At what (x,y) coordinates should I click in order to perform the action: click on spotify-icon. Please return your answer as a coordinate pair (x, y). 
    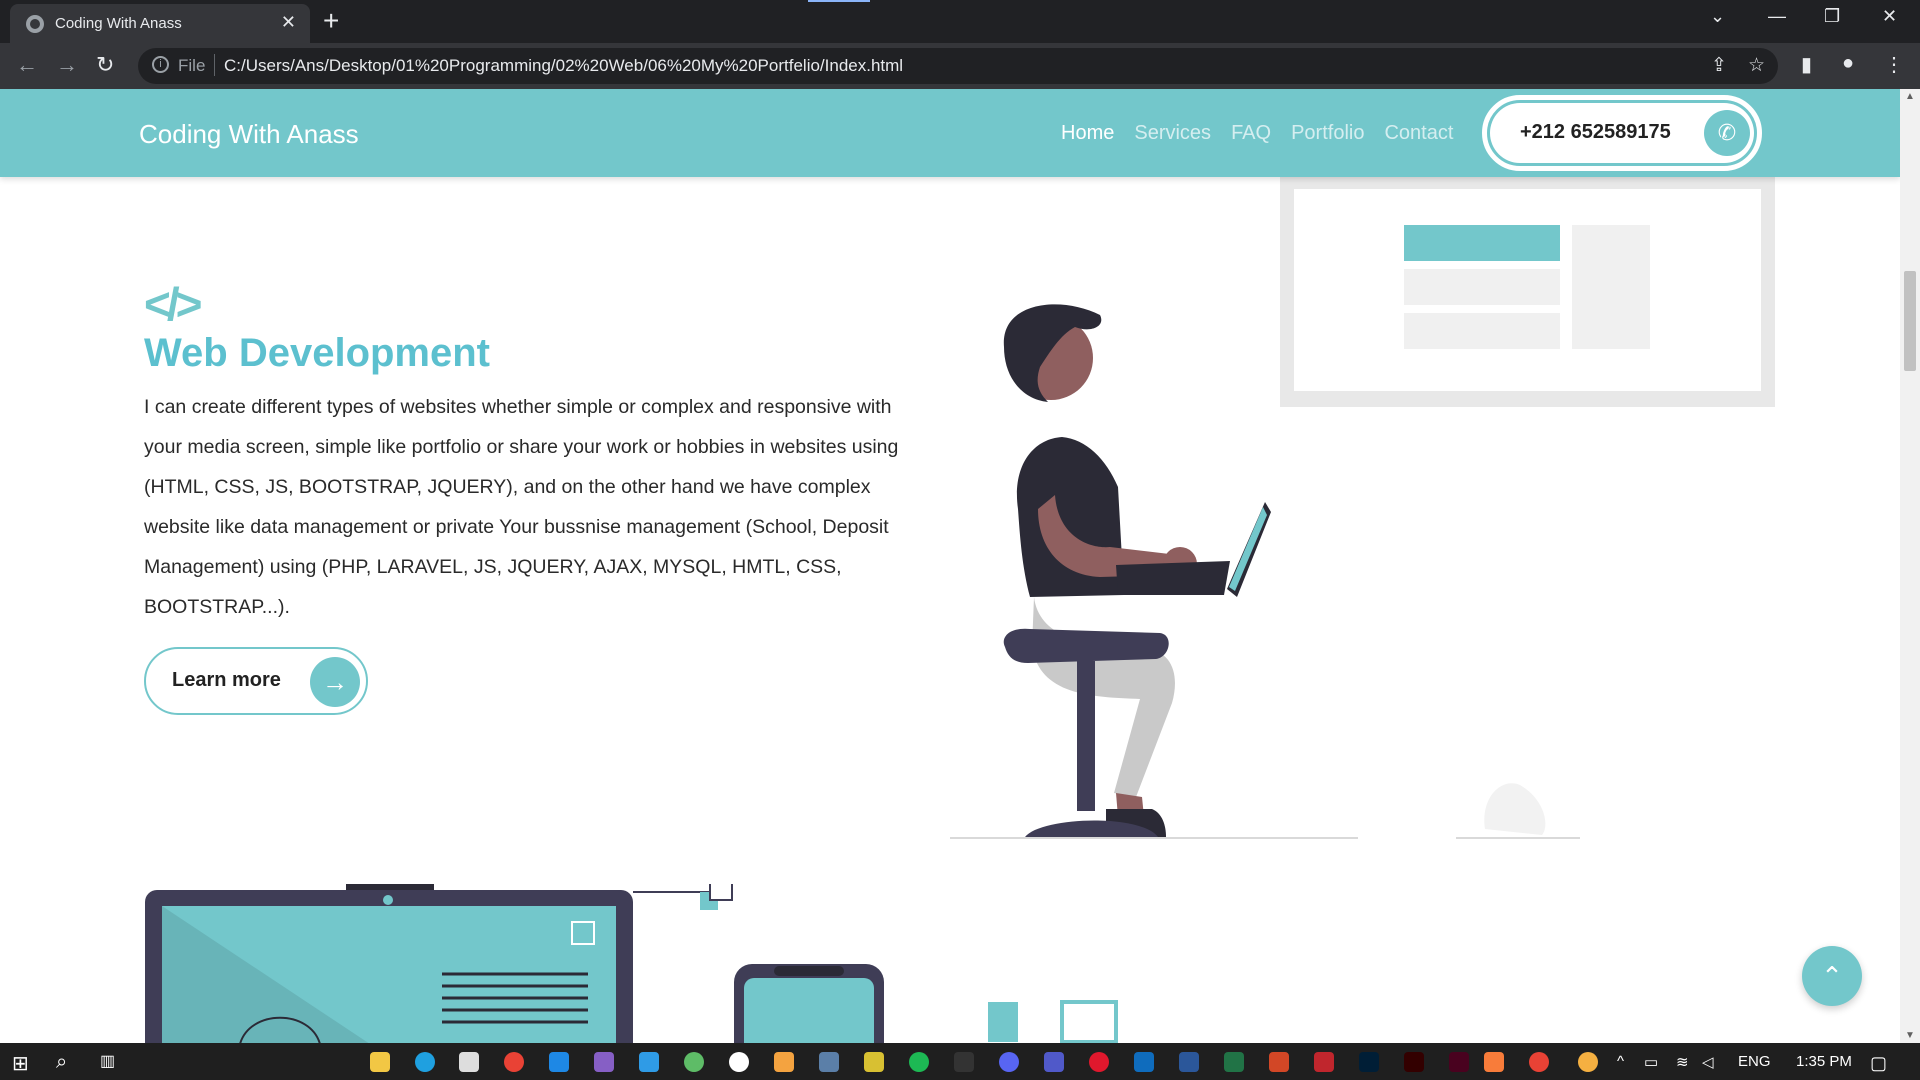
    Looking at the image, I should click on (919, 1062).